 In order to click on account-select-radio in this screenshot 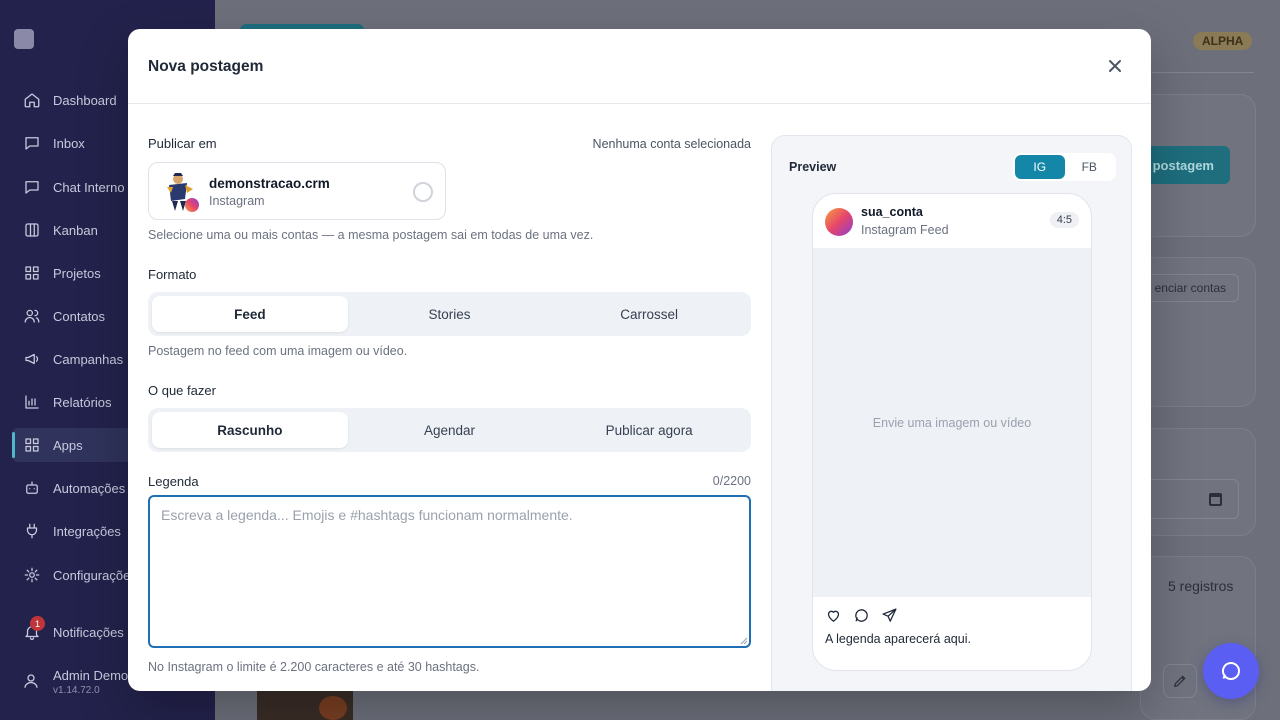, I will do `click(423, 192)`.